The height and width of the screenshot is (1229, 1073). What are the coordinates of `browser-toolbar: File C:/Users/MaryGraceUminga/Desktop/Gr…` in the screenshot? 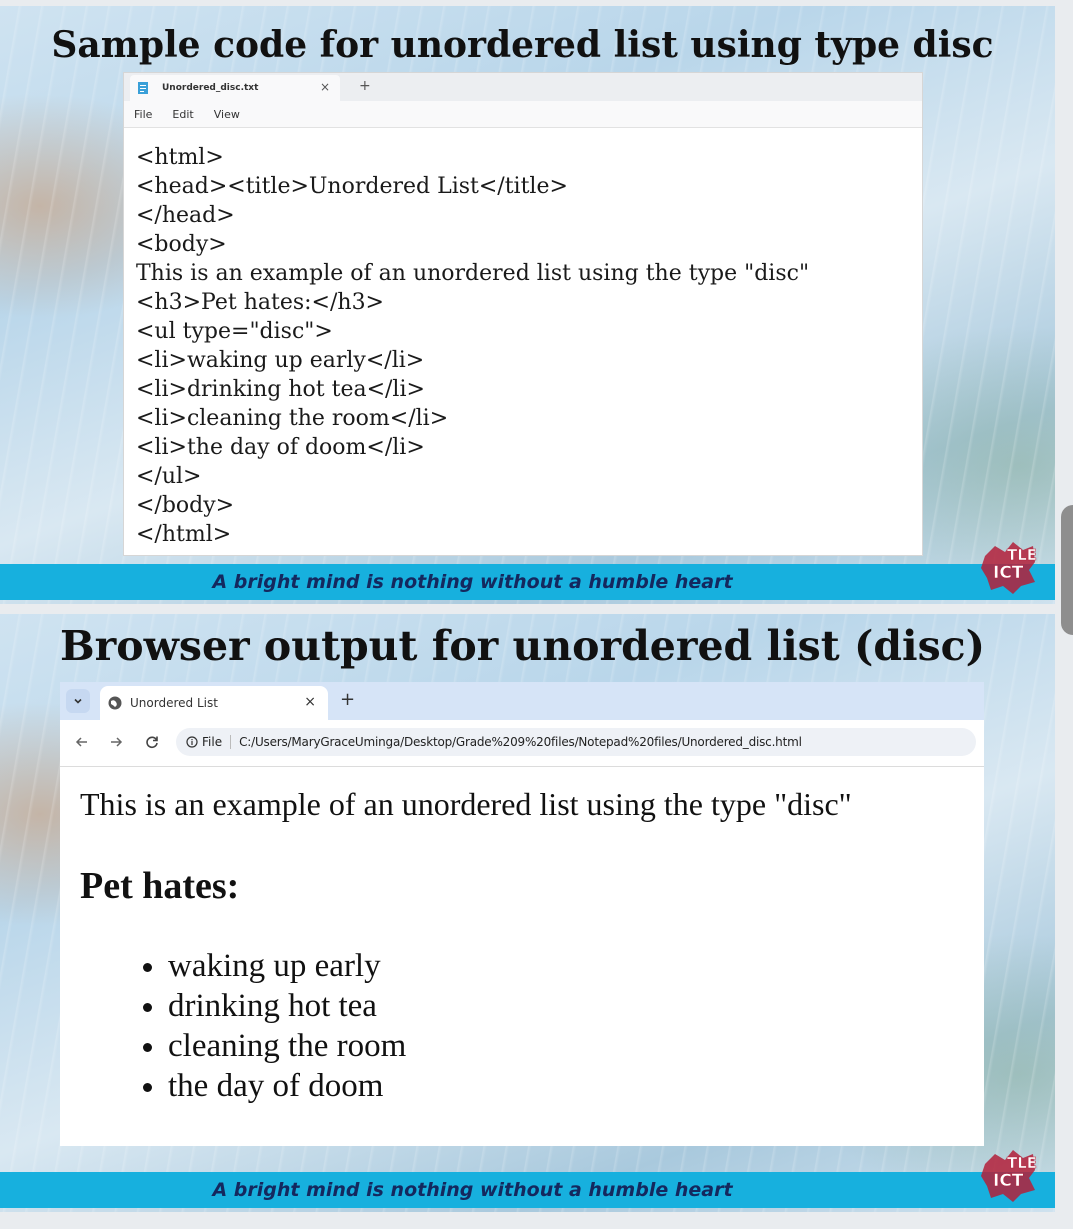 It's located at (522, 743).